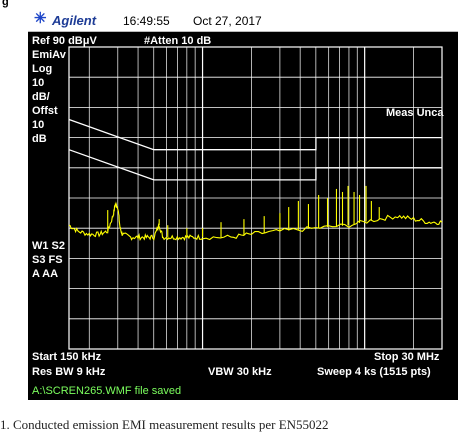 This screenshot has height=433, width=474. Describe the element at coordinates (178, 41) in the screenshot. I see `attenuation-label: #Atten 10 dB` at that location.